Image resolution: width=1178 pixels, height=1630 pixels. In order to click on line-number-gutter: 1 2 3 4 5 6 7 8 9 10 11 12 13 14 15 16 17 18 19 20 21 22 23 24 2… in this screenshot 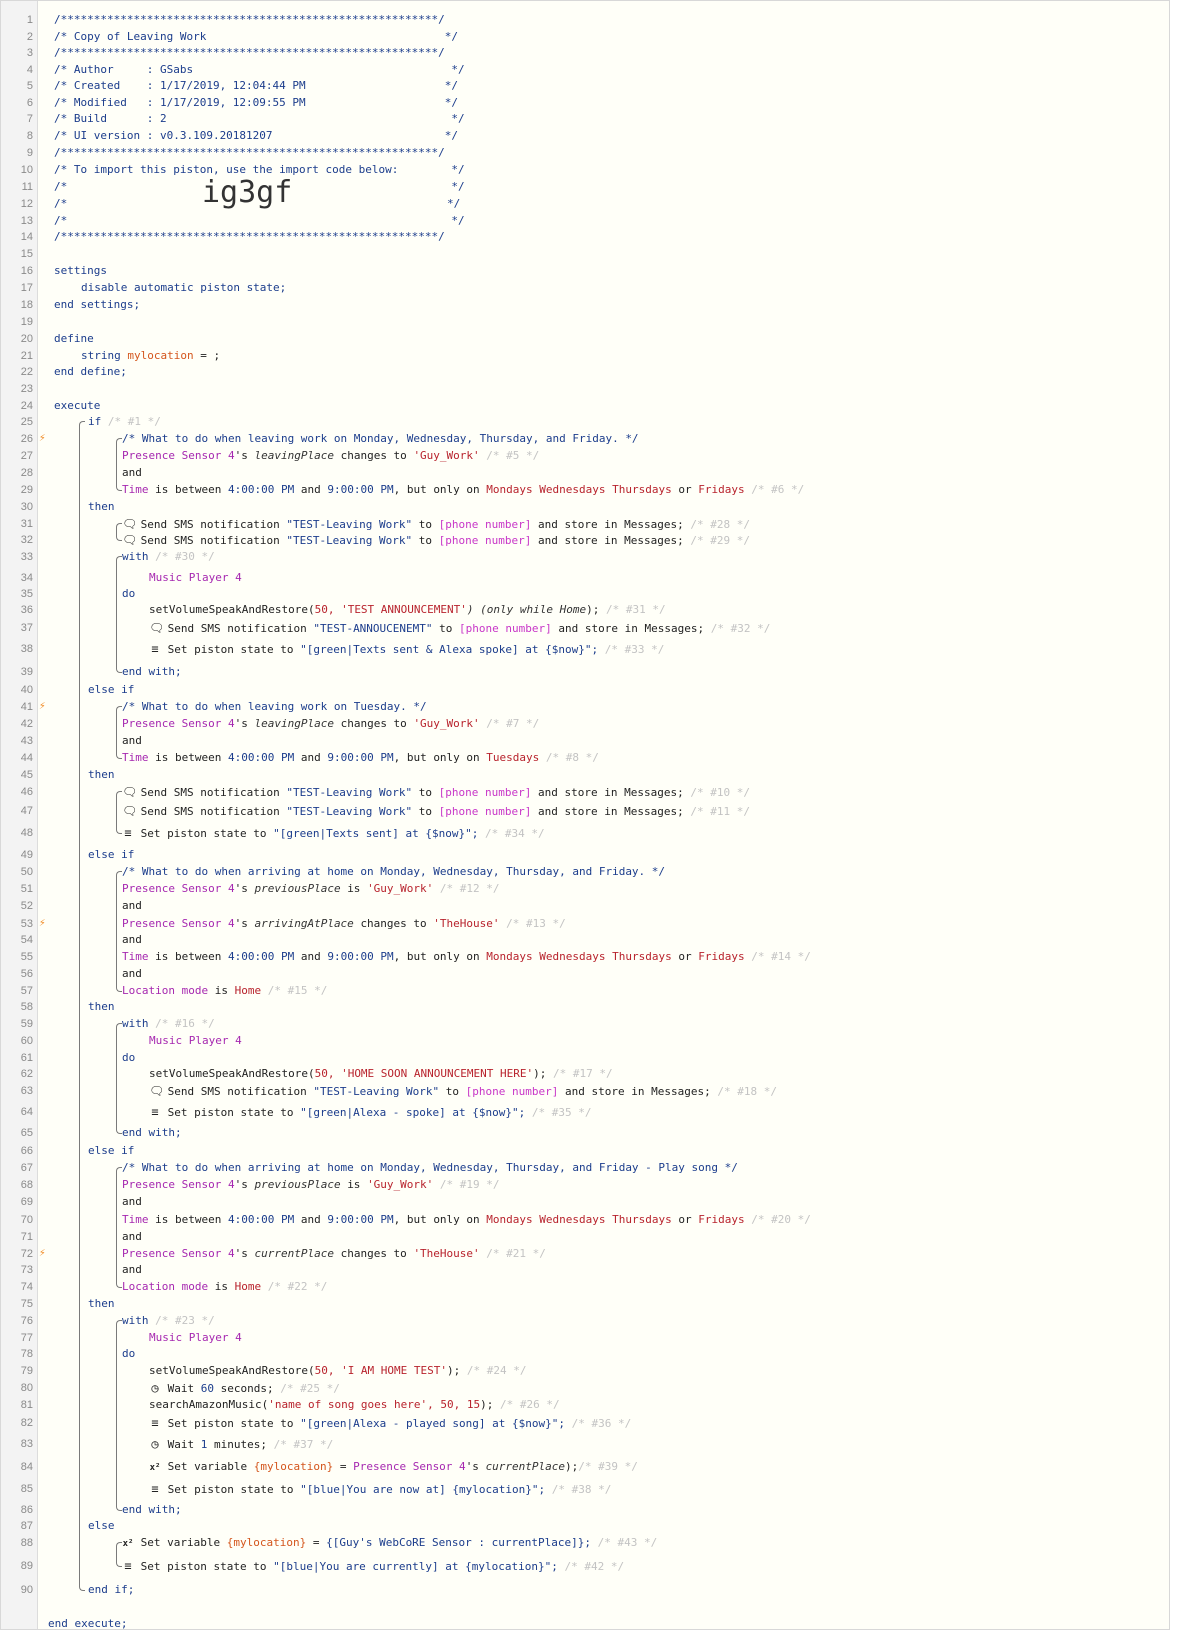, I will do `click(19, 815)`.